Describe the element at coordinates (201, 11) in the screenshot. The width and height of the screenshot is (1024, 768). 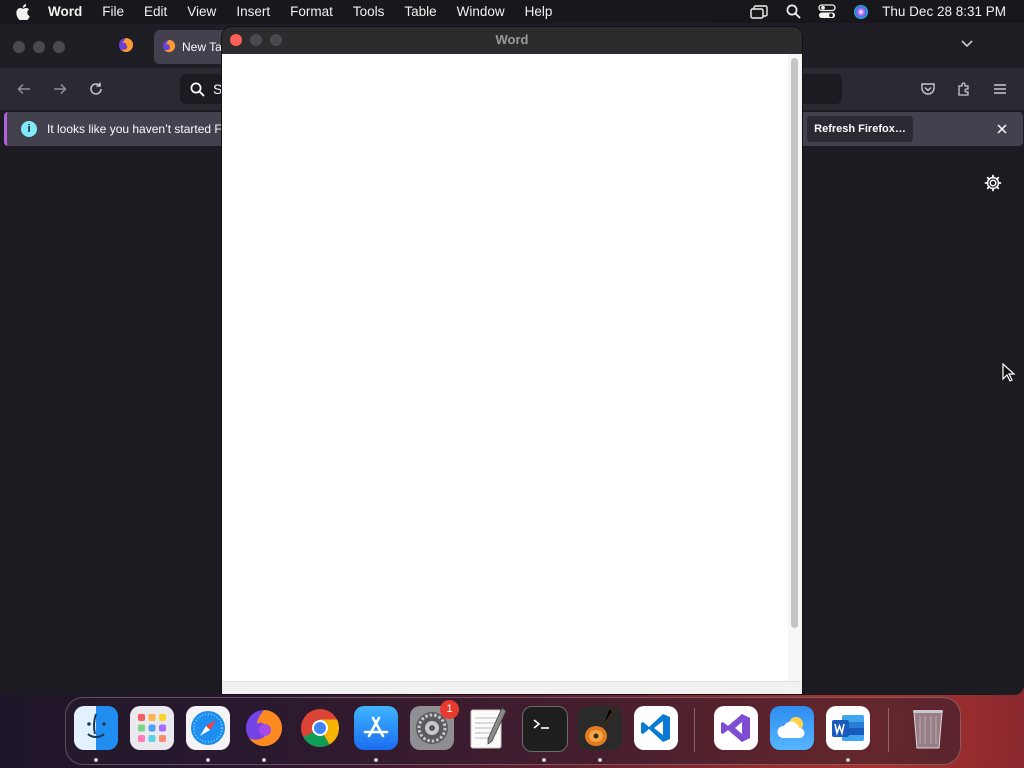
I see `menu-view: View` at that location.